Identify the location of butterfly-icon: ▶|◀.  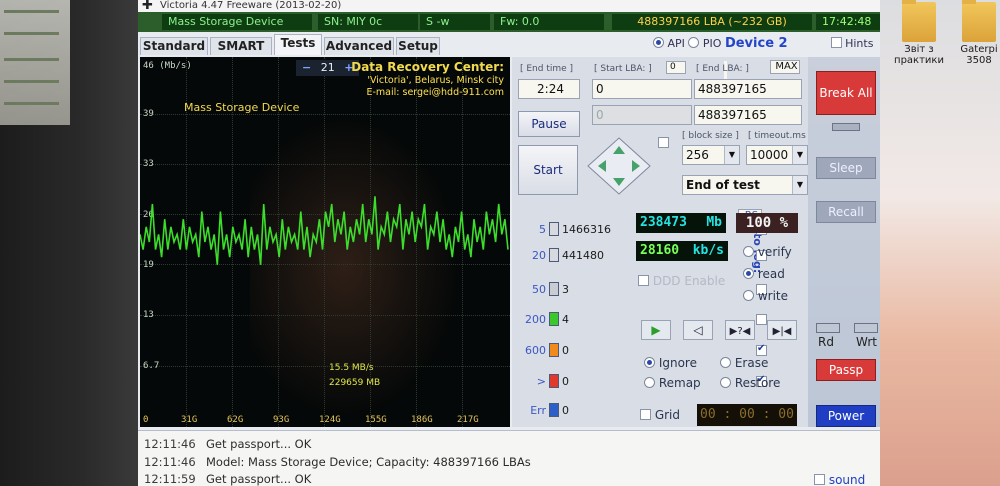
(782, 331).